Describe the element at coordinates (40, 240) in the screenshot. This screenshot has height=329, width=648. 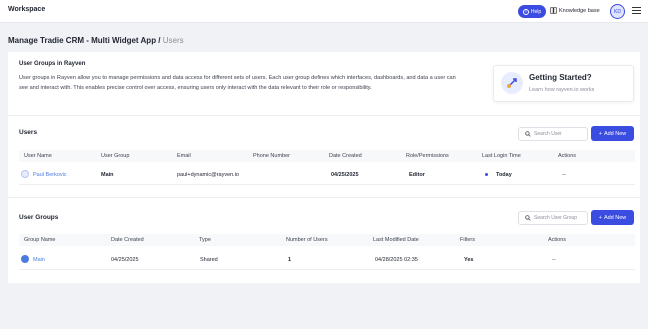
I see `column-header: Group Name` at that location.